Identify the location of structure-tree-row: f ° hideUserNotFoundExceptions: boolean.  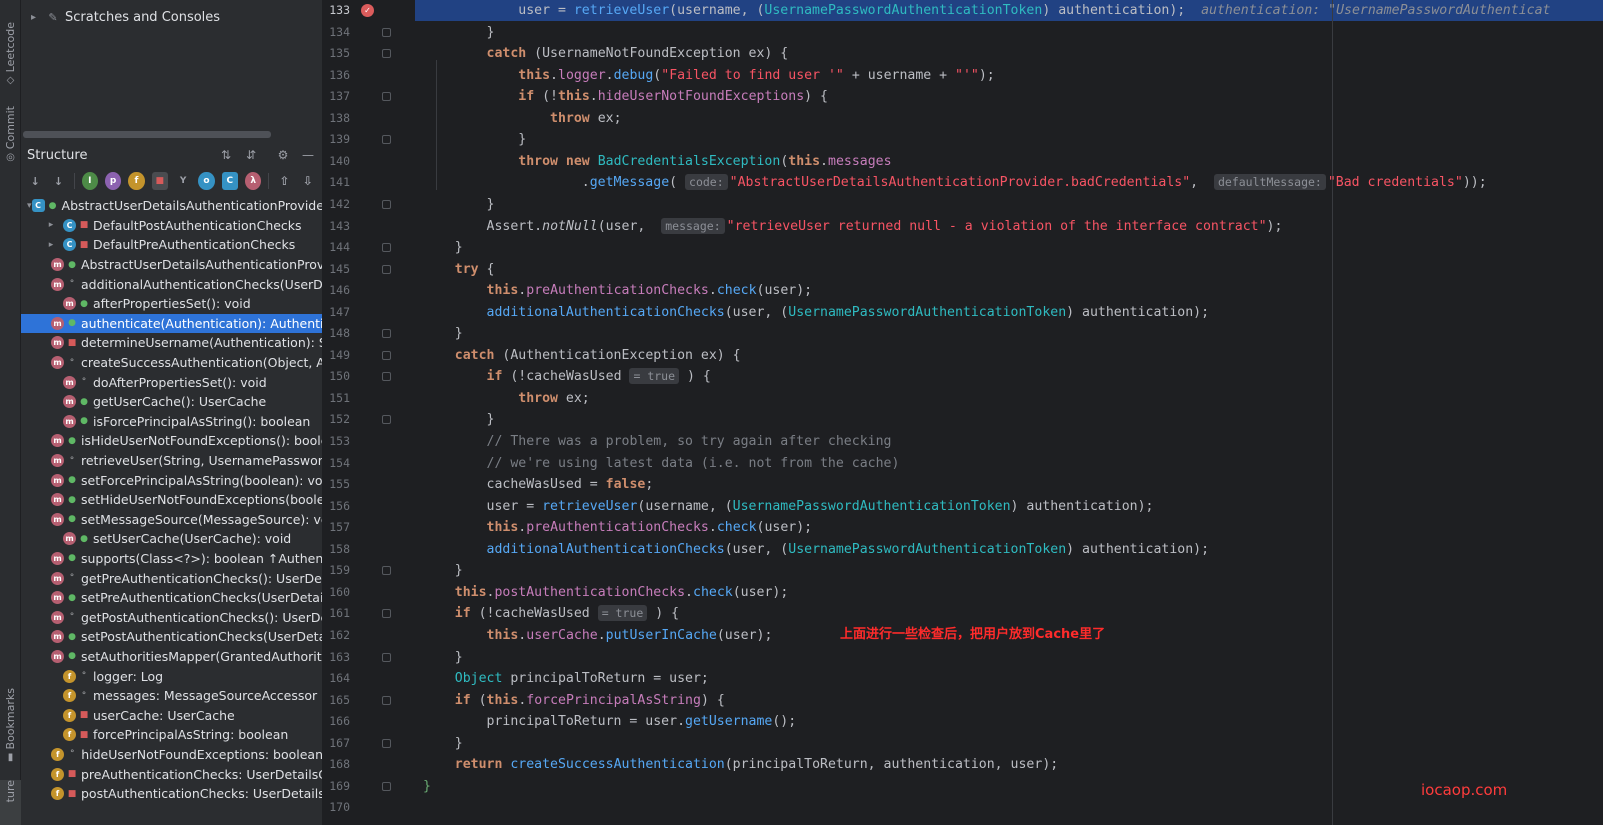
(171, 755).